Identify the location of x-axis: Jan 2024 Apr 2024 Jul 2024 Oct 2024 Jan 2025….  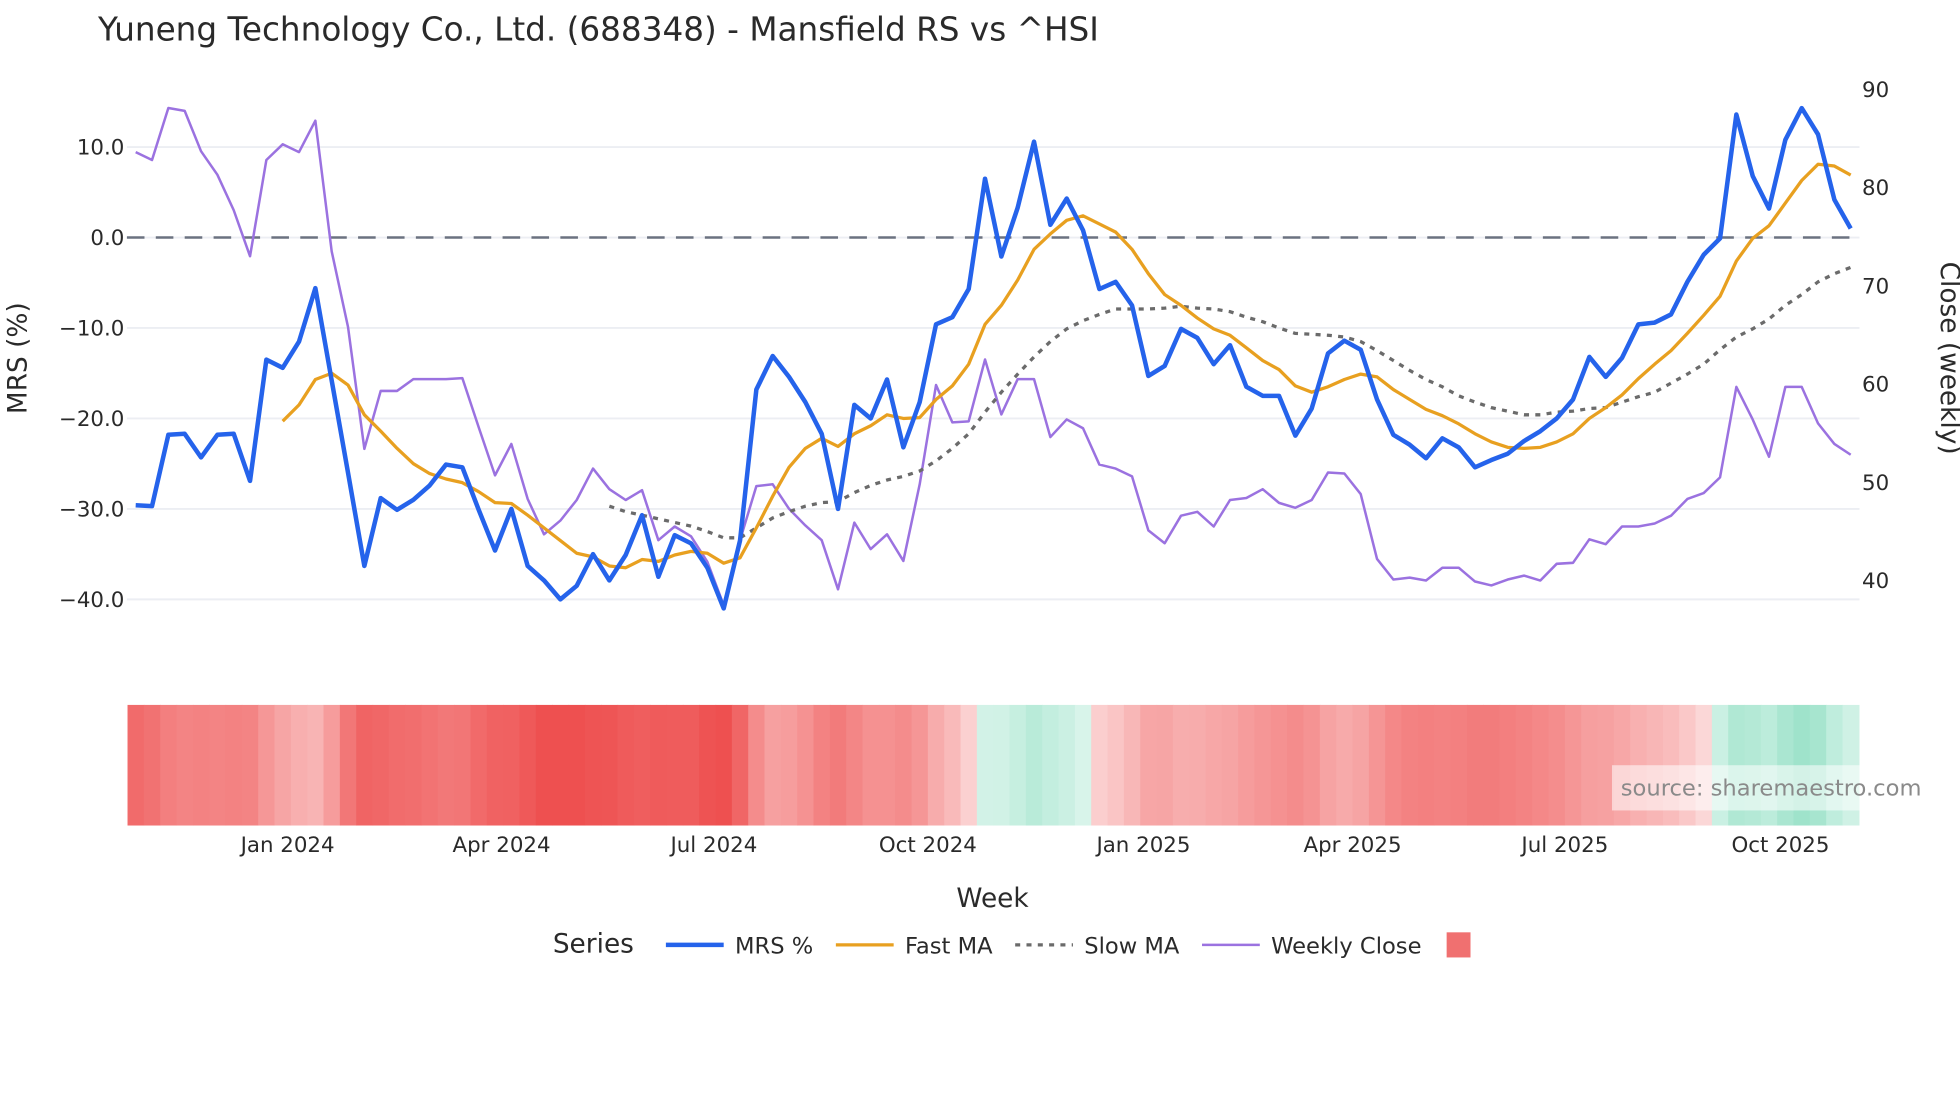
(1034, 845).